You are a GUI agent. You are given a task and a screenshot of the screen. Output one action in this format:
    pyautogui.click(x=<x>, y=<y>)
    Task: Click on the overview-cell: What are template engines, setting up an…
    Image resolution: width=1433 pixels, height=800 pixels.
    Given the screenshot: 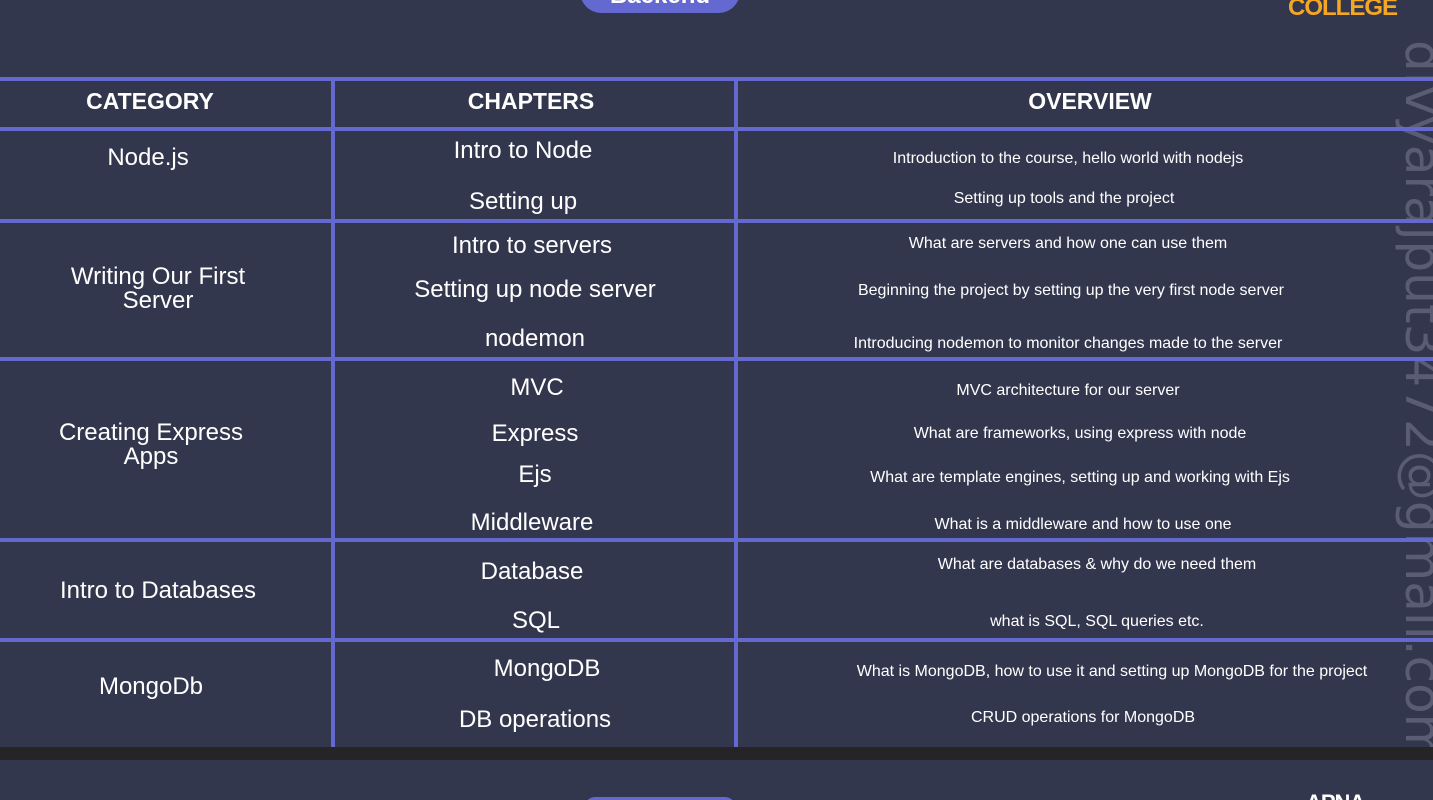 What is the action you would take?
    pyautogui.click(x=1080, y=477)
    